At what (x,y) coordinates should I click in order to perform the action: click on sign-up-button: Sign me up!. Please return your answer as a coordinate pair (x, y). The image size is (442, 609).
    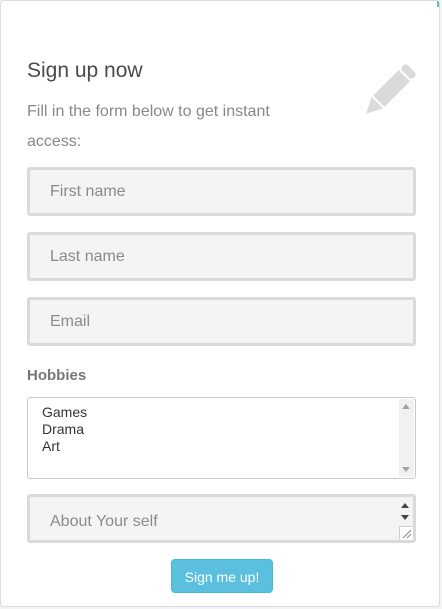
    Looking at the image, I should click on (222, 576).